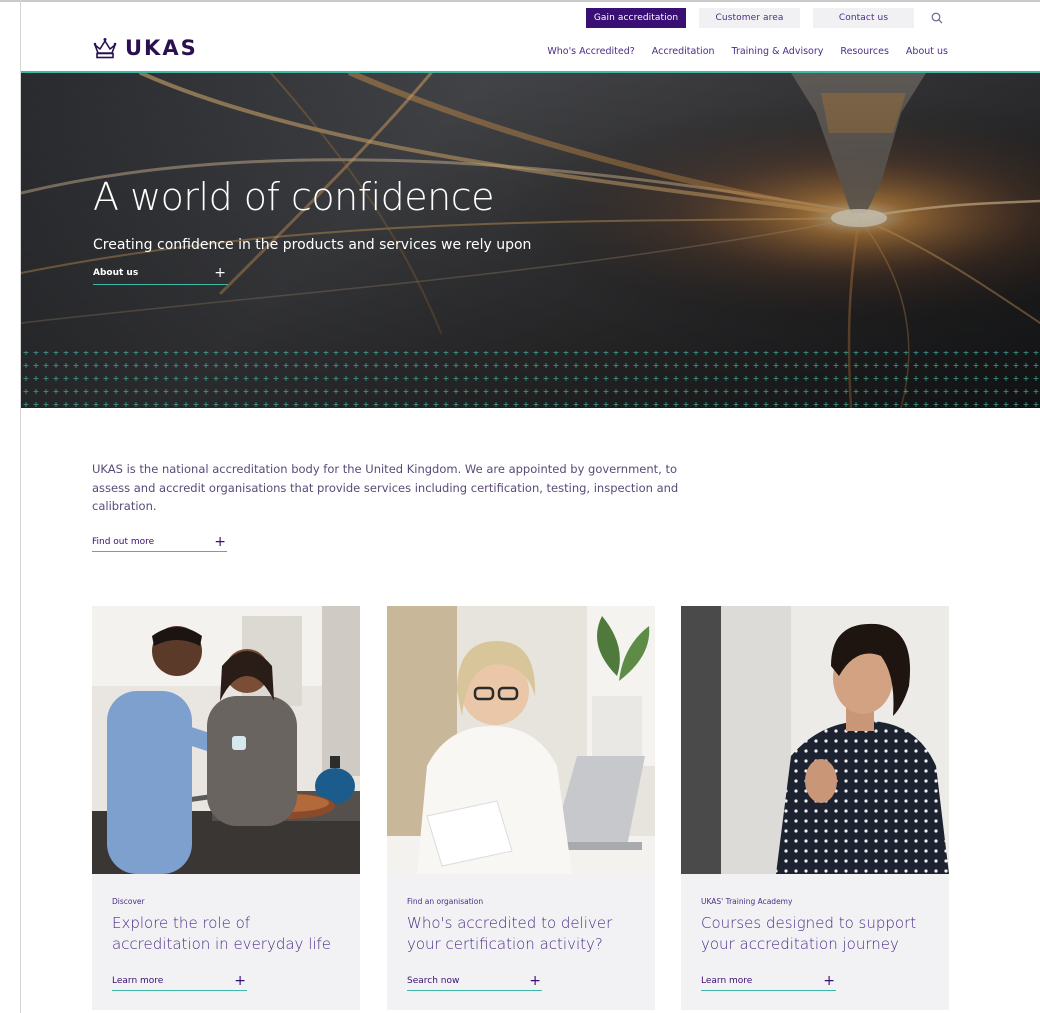 The image size is (1040, 1013). I want to click on search-now-link: Search now +, so click(474, 982).